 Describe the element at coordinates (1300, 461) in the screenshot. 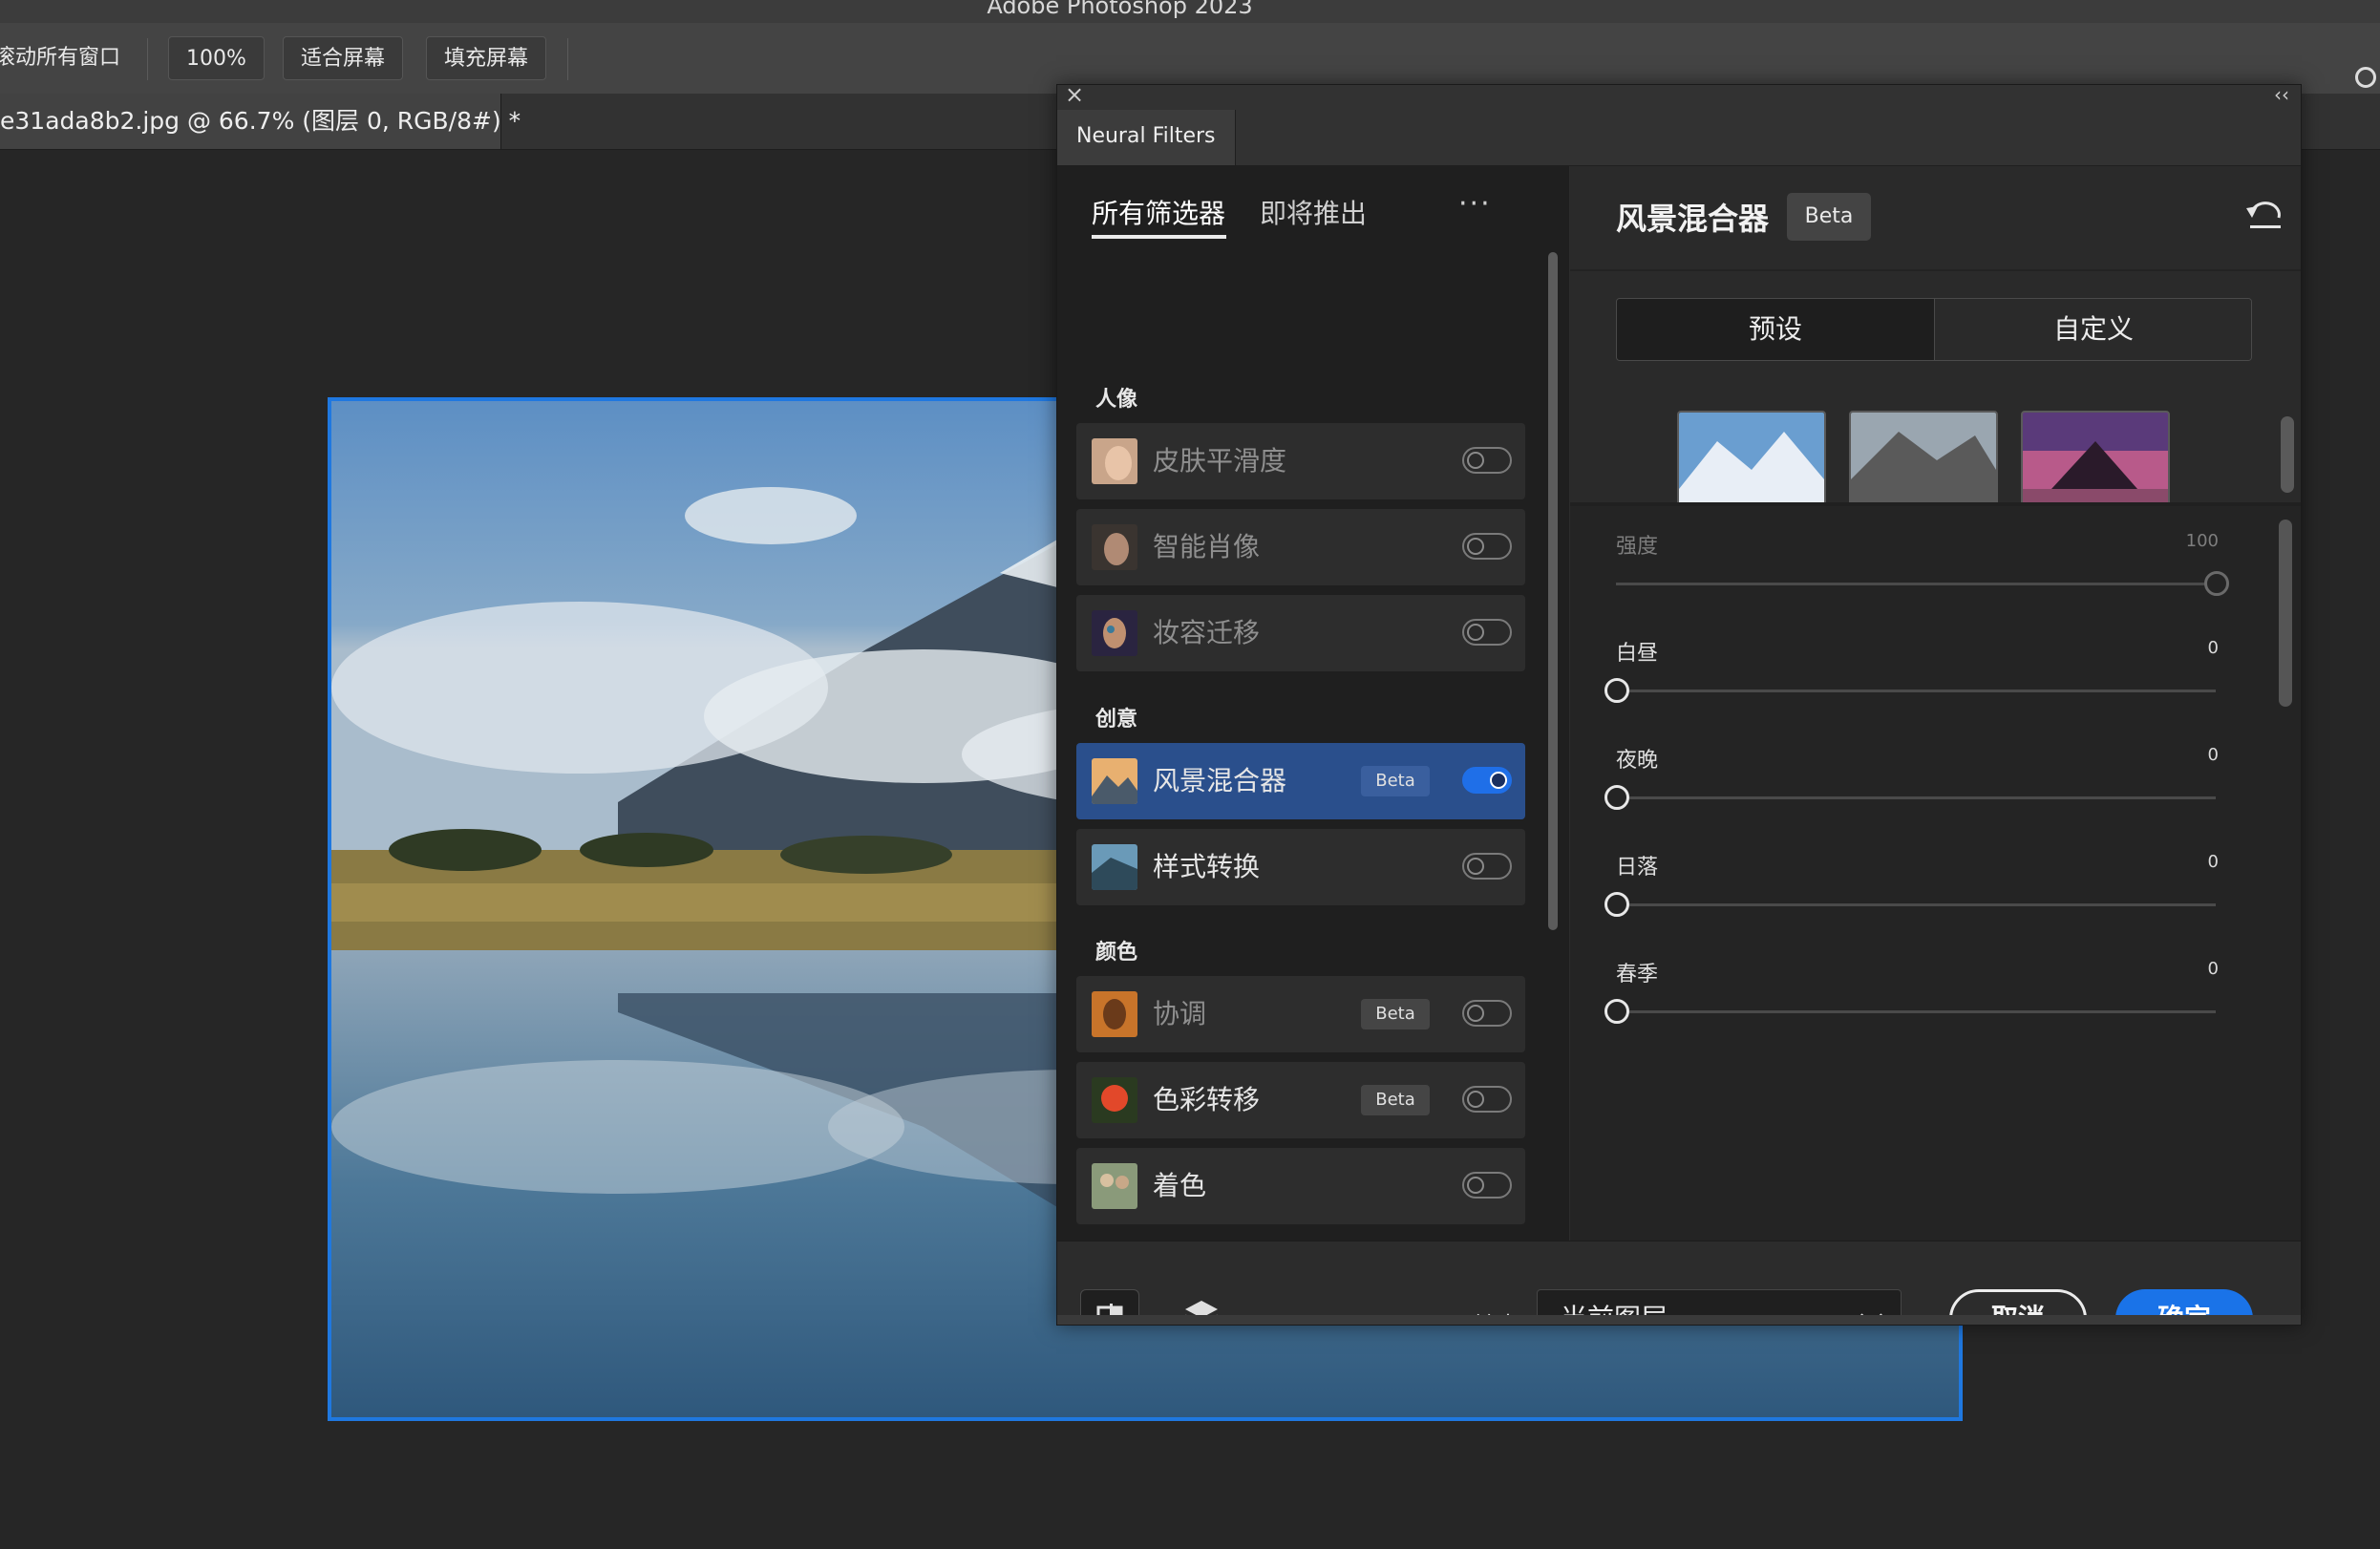

I see `filter-row-skin-smoothing: 皮肤平滑度` at that location.